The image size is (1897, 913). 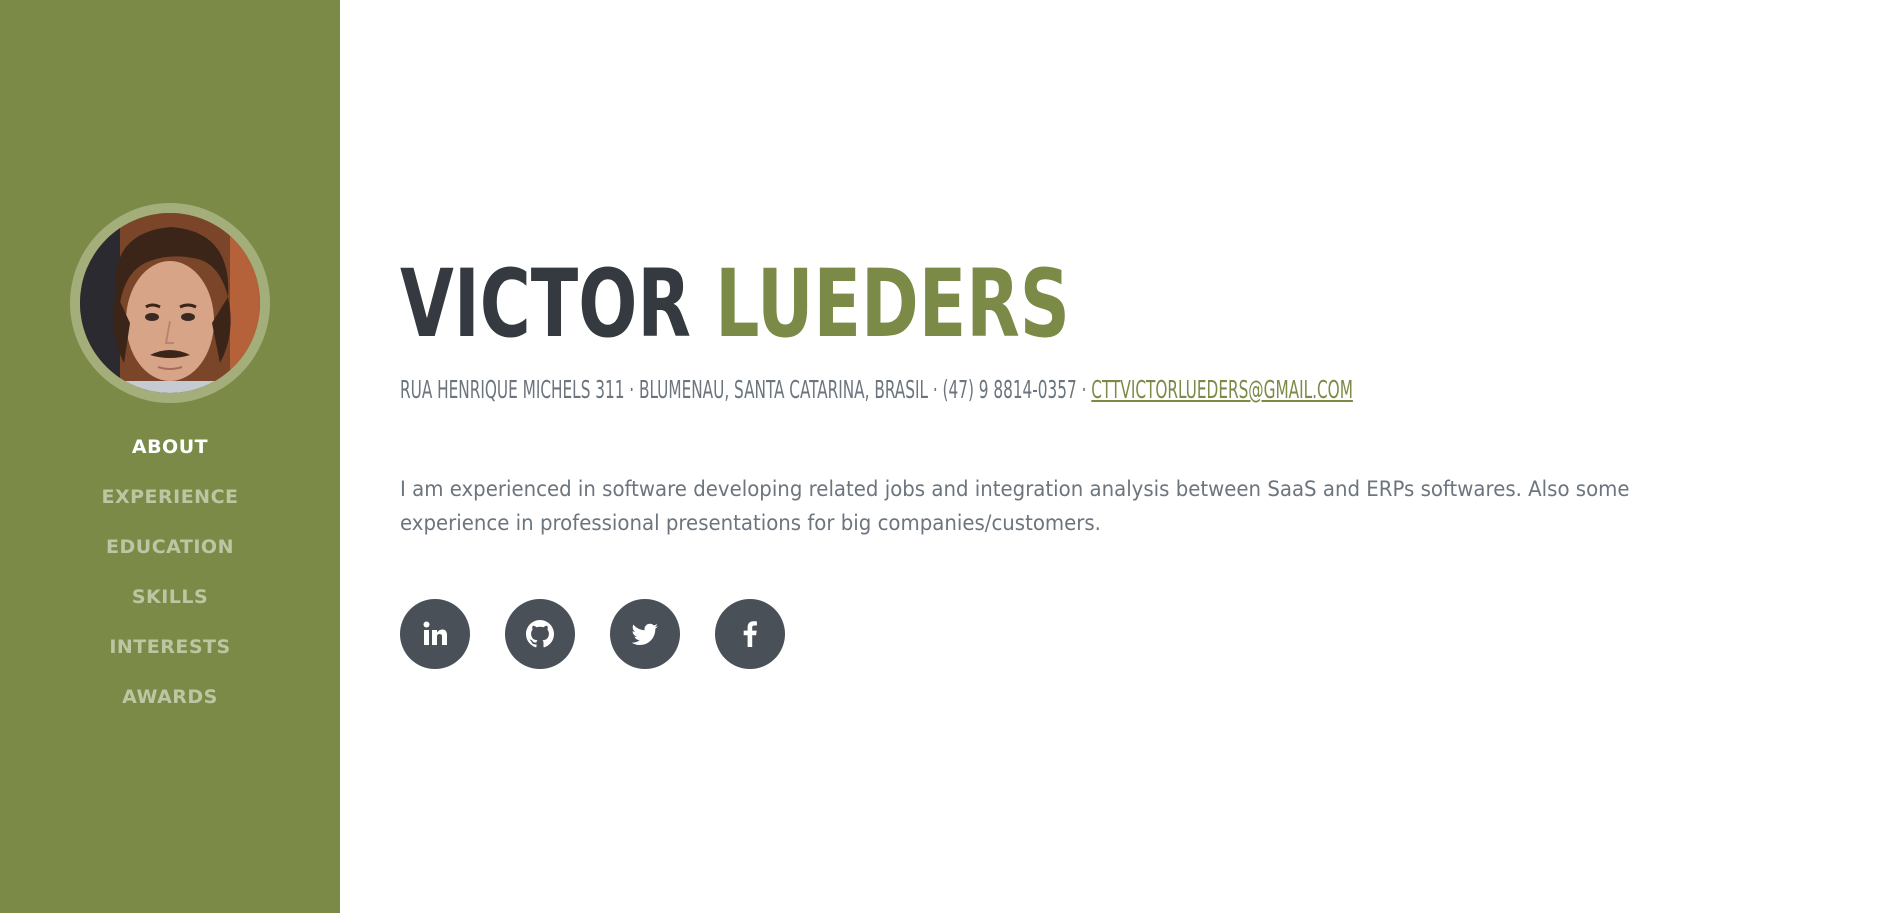 I want to click on nav-interests: INTERESTS, so click(x=170, y=659).